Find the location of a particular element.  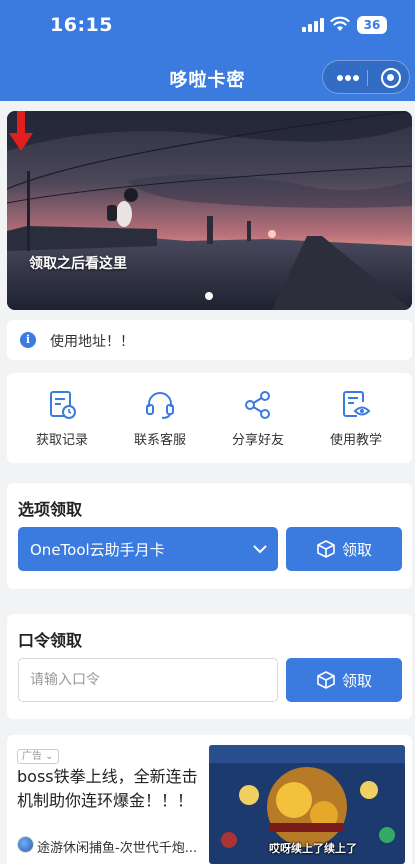

notice-text: 使用地址！！ is located at coordinates (92, 342).